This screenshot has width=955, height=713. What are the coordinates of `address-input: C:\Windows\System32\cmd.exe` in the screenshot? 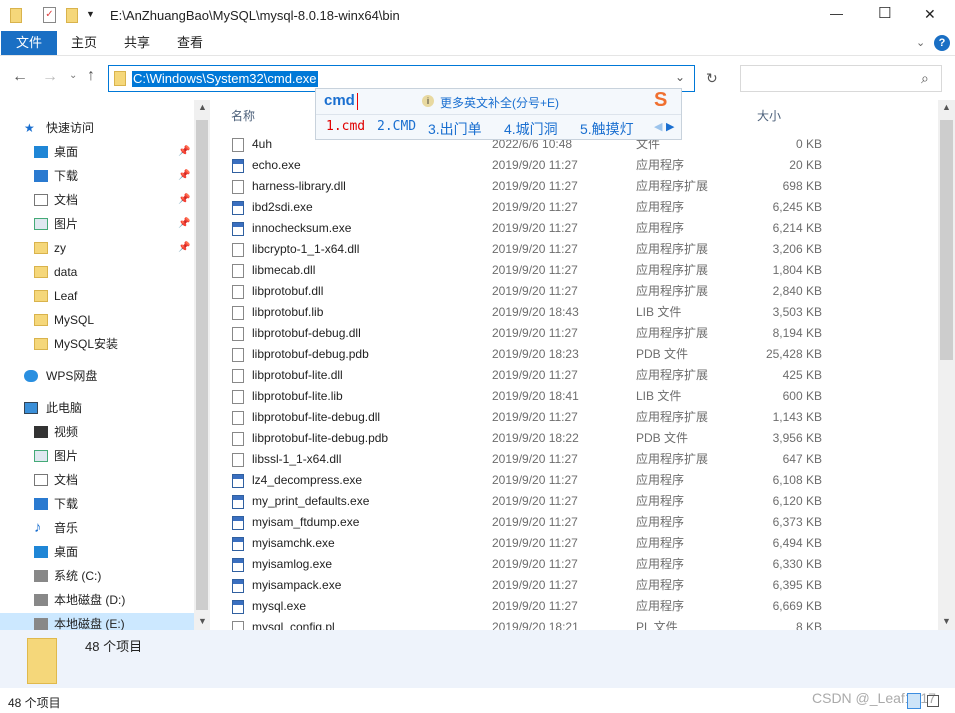 It's located at (225, 79).